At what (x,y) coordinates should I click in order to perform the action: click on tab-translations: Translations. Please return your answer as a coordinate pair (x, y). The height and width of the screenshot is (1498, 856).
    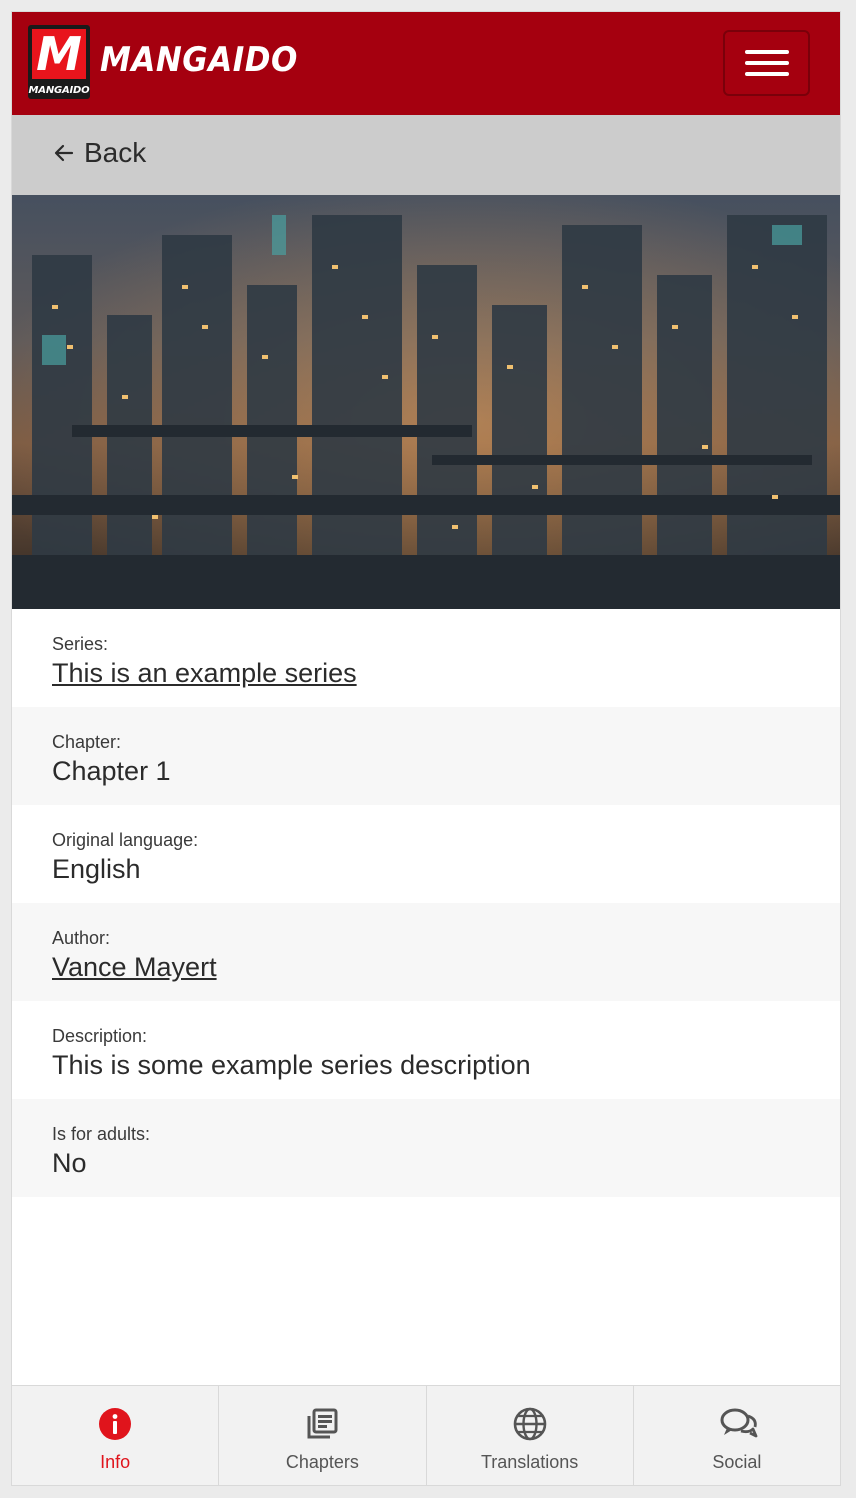
    Looking at the image, I should click on (530, 1435).